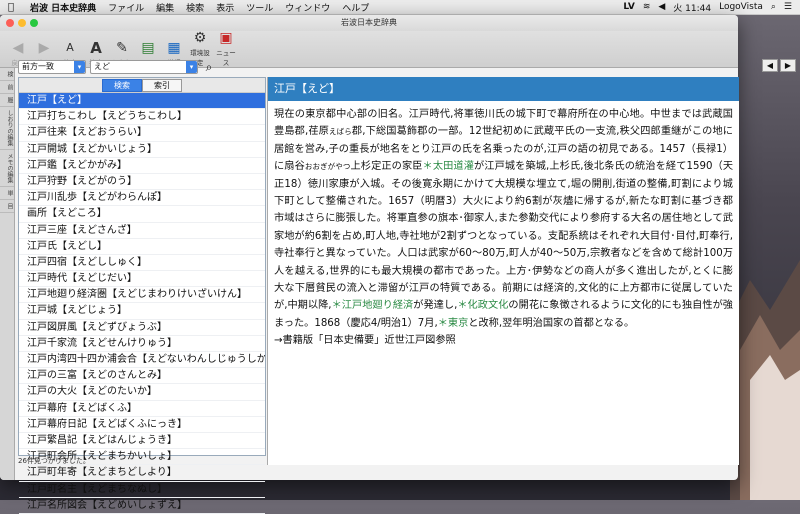  I want to click on book-reference: →書籍版「日本史備要」近世江戸図参照, so click(365, 341).